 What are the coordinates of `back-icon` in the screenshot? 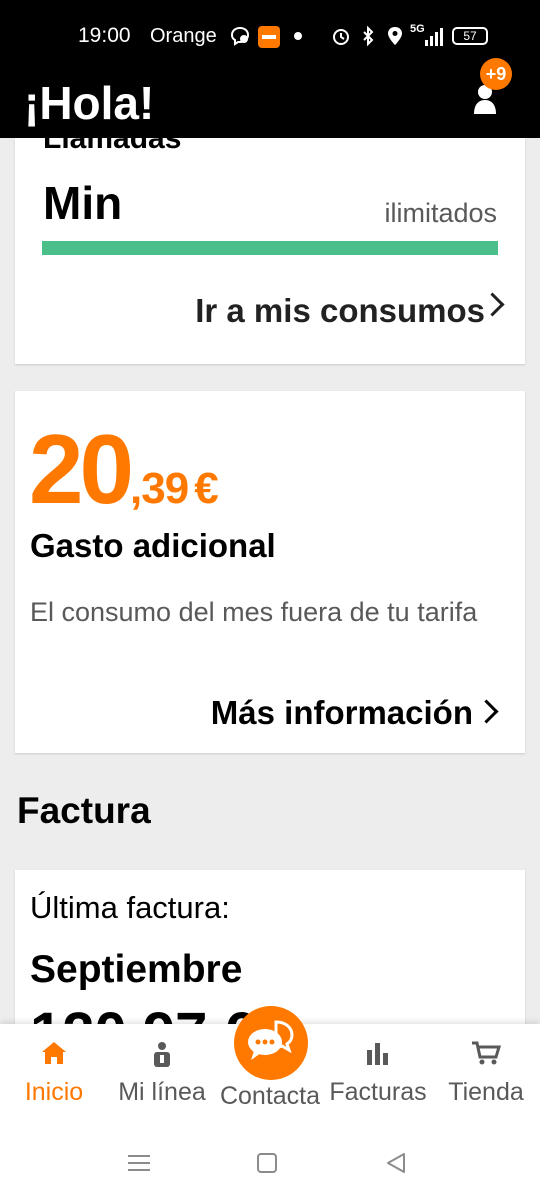 It's located at (396, 1163).